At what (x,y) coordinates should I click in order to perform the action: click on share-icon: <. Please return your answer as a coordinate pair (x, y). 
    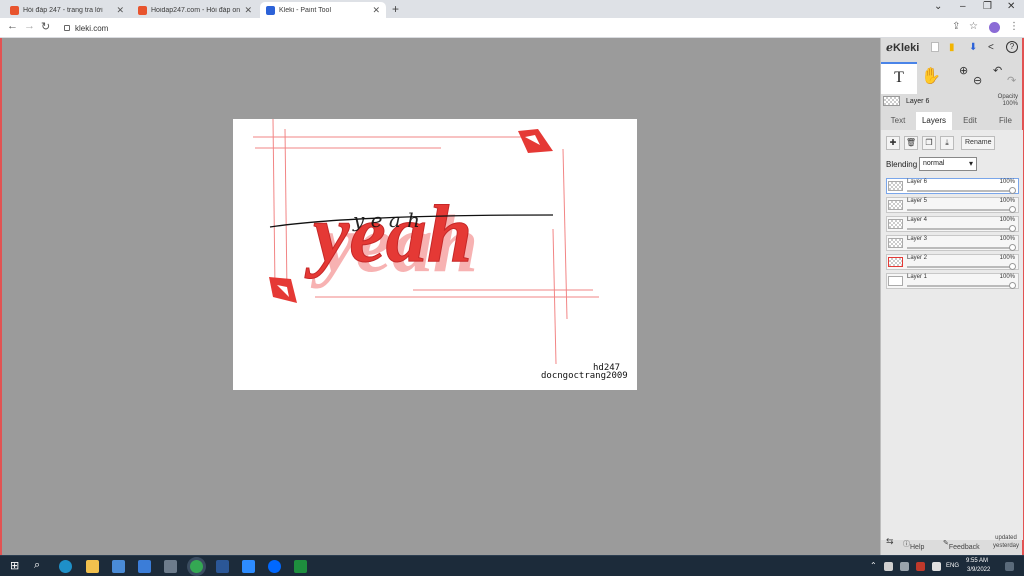
    Looking at the image, I should click on (991, 47).